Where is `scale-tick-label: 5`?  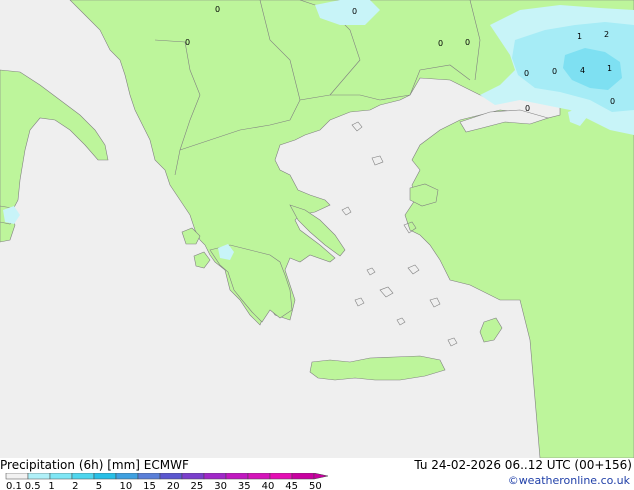 scale-tick-label: 5 is located at coordinates (99, 485).